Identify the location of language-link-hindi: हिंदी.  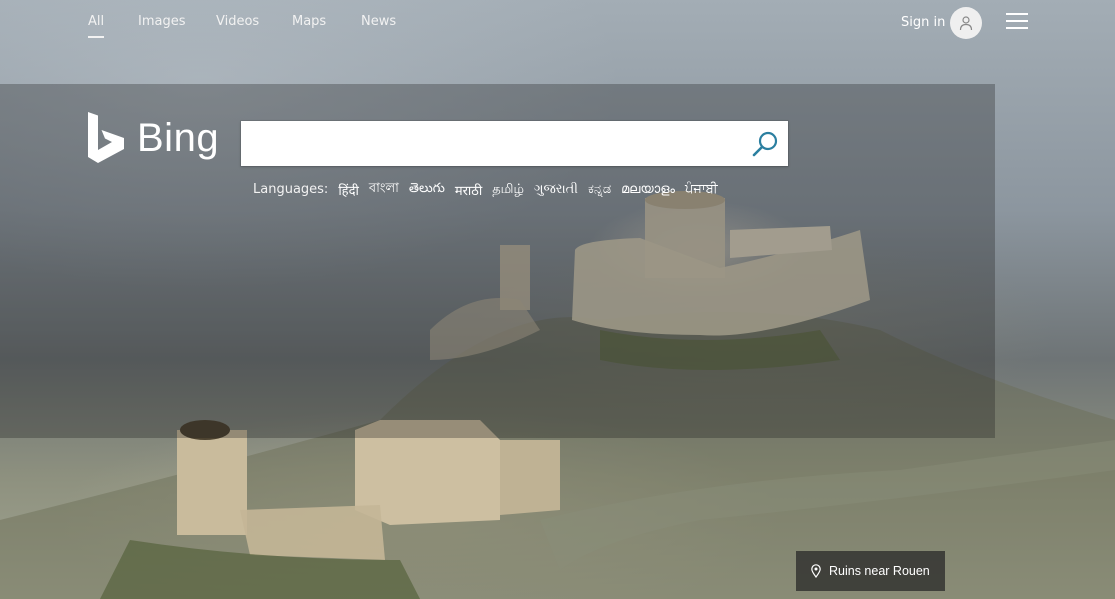
(348, 190).